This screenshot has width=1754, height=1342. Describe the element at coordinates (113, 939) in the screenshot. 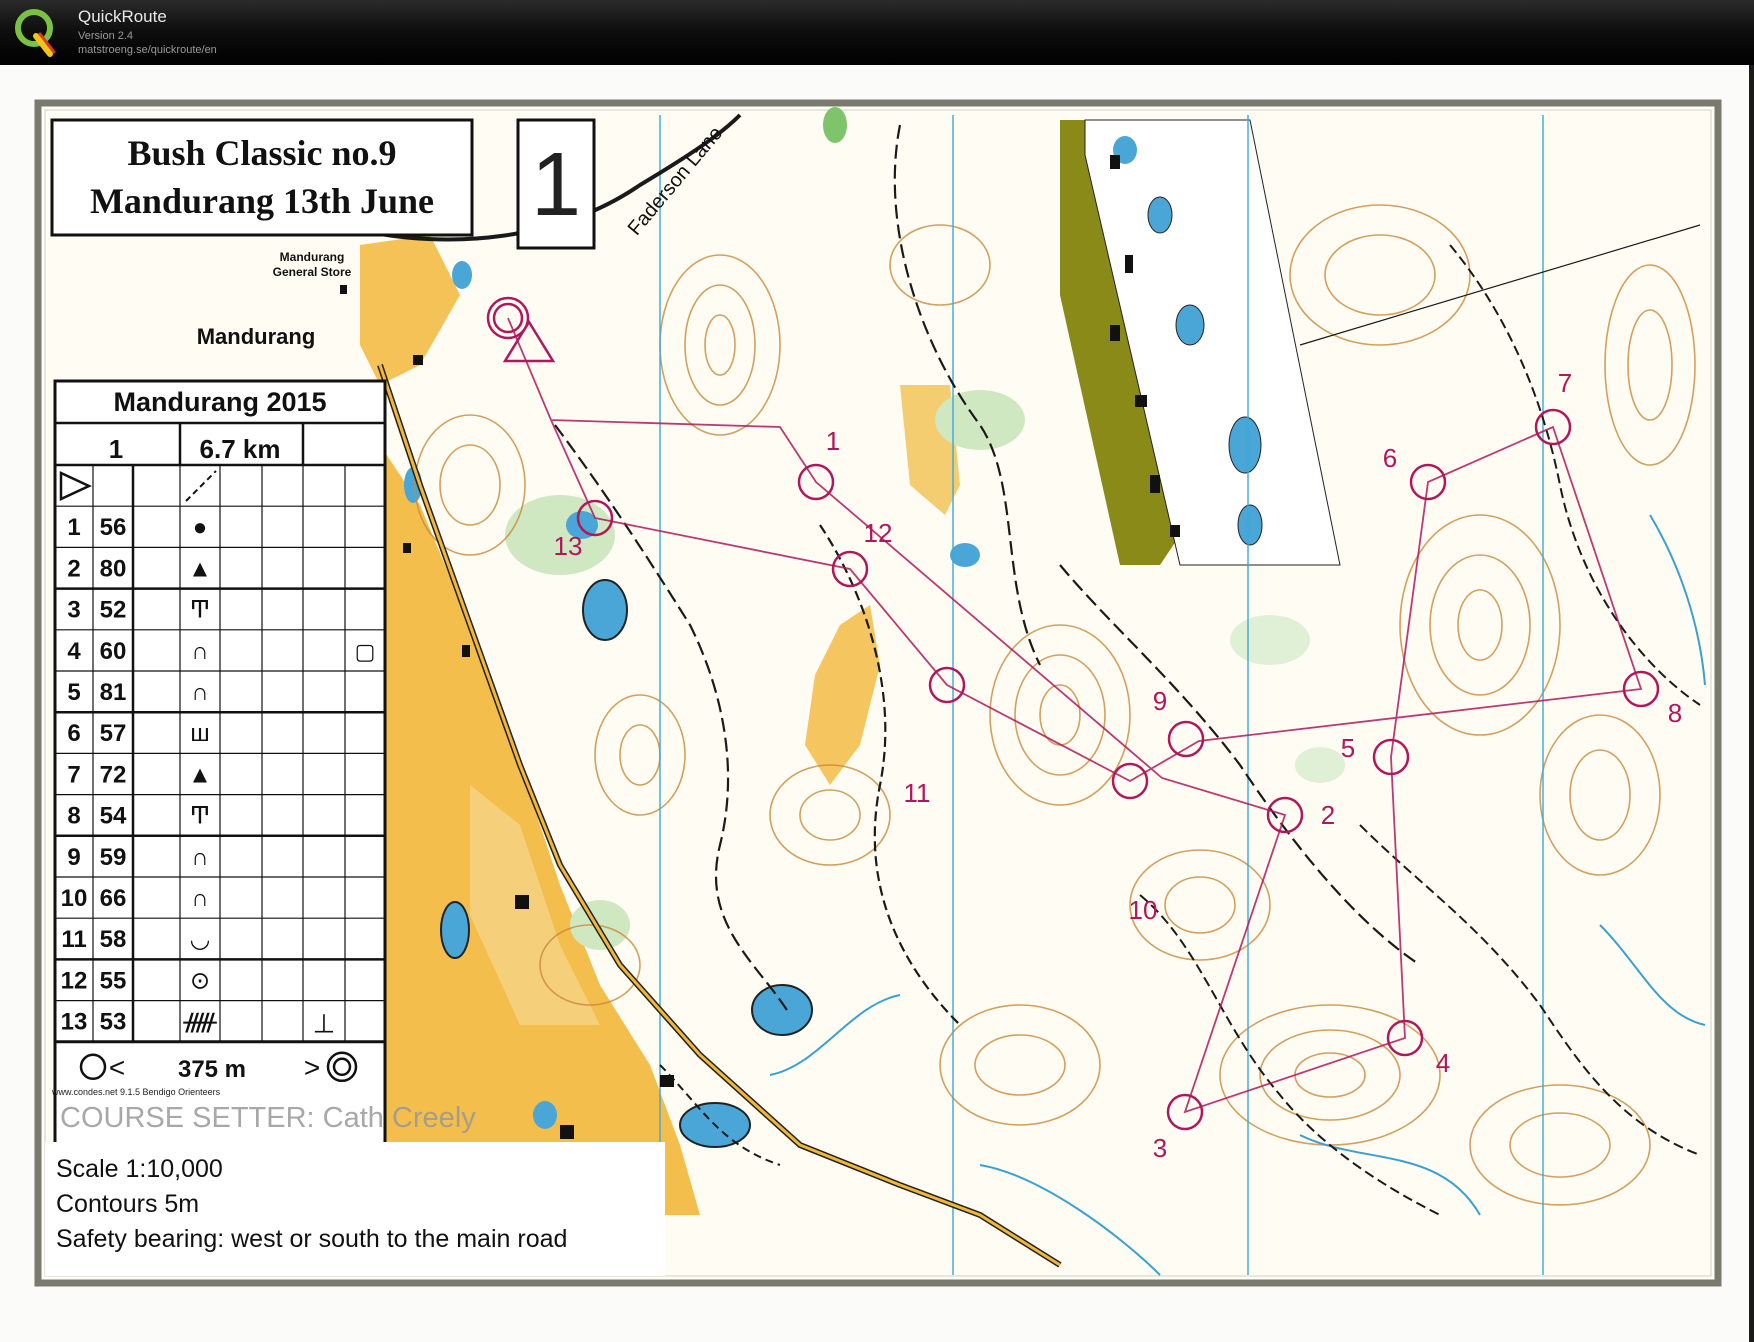

I see `description-row-code: 58` at that location.